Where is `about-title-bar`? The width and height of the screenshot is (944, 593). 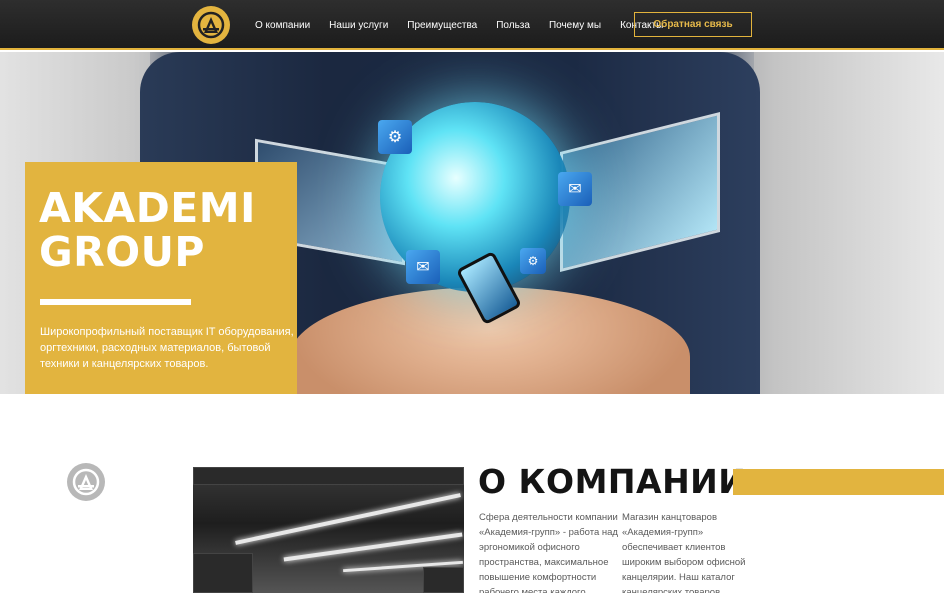 about-title-bar is located at coordinates (838, 482).